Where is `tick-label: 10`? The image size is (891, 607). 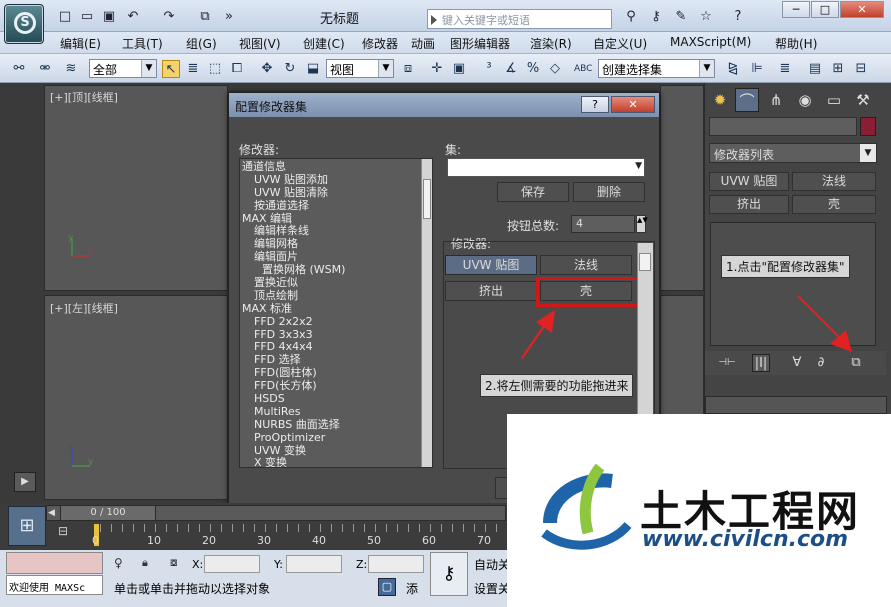 tick-label: 10 is located at coordinates (154, 540).